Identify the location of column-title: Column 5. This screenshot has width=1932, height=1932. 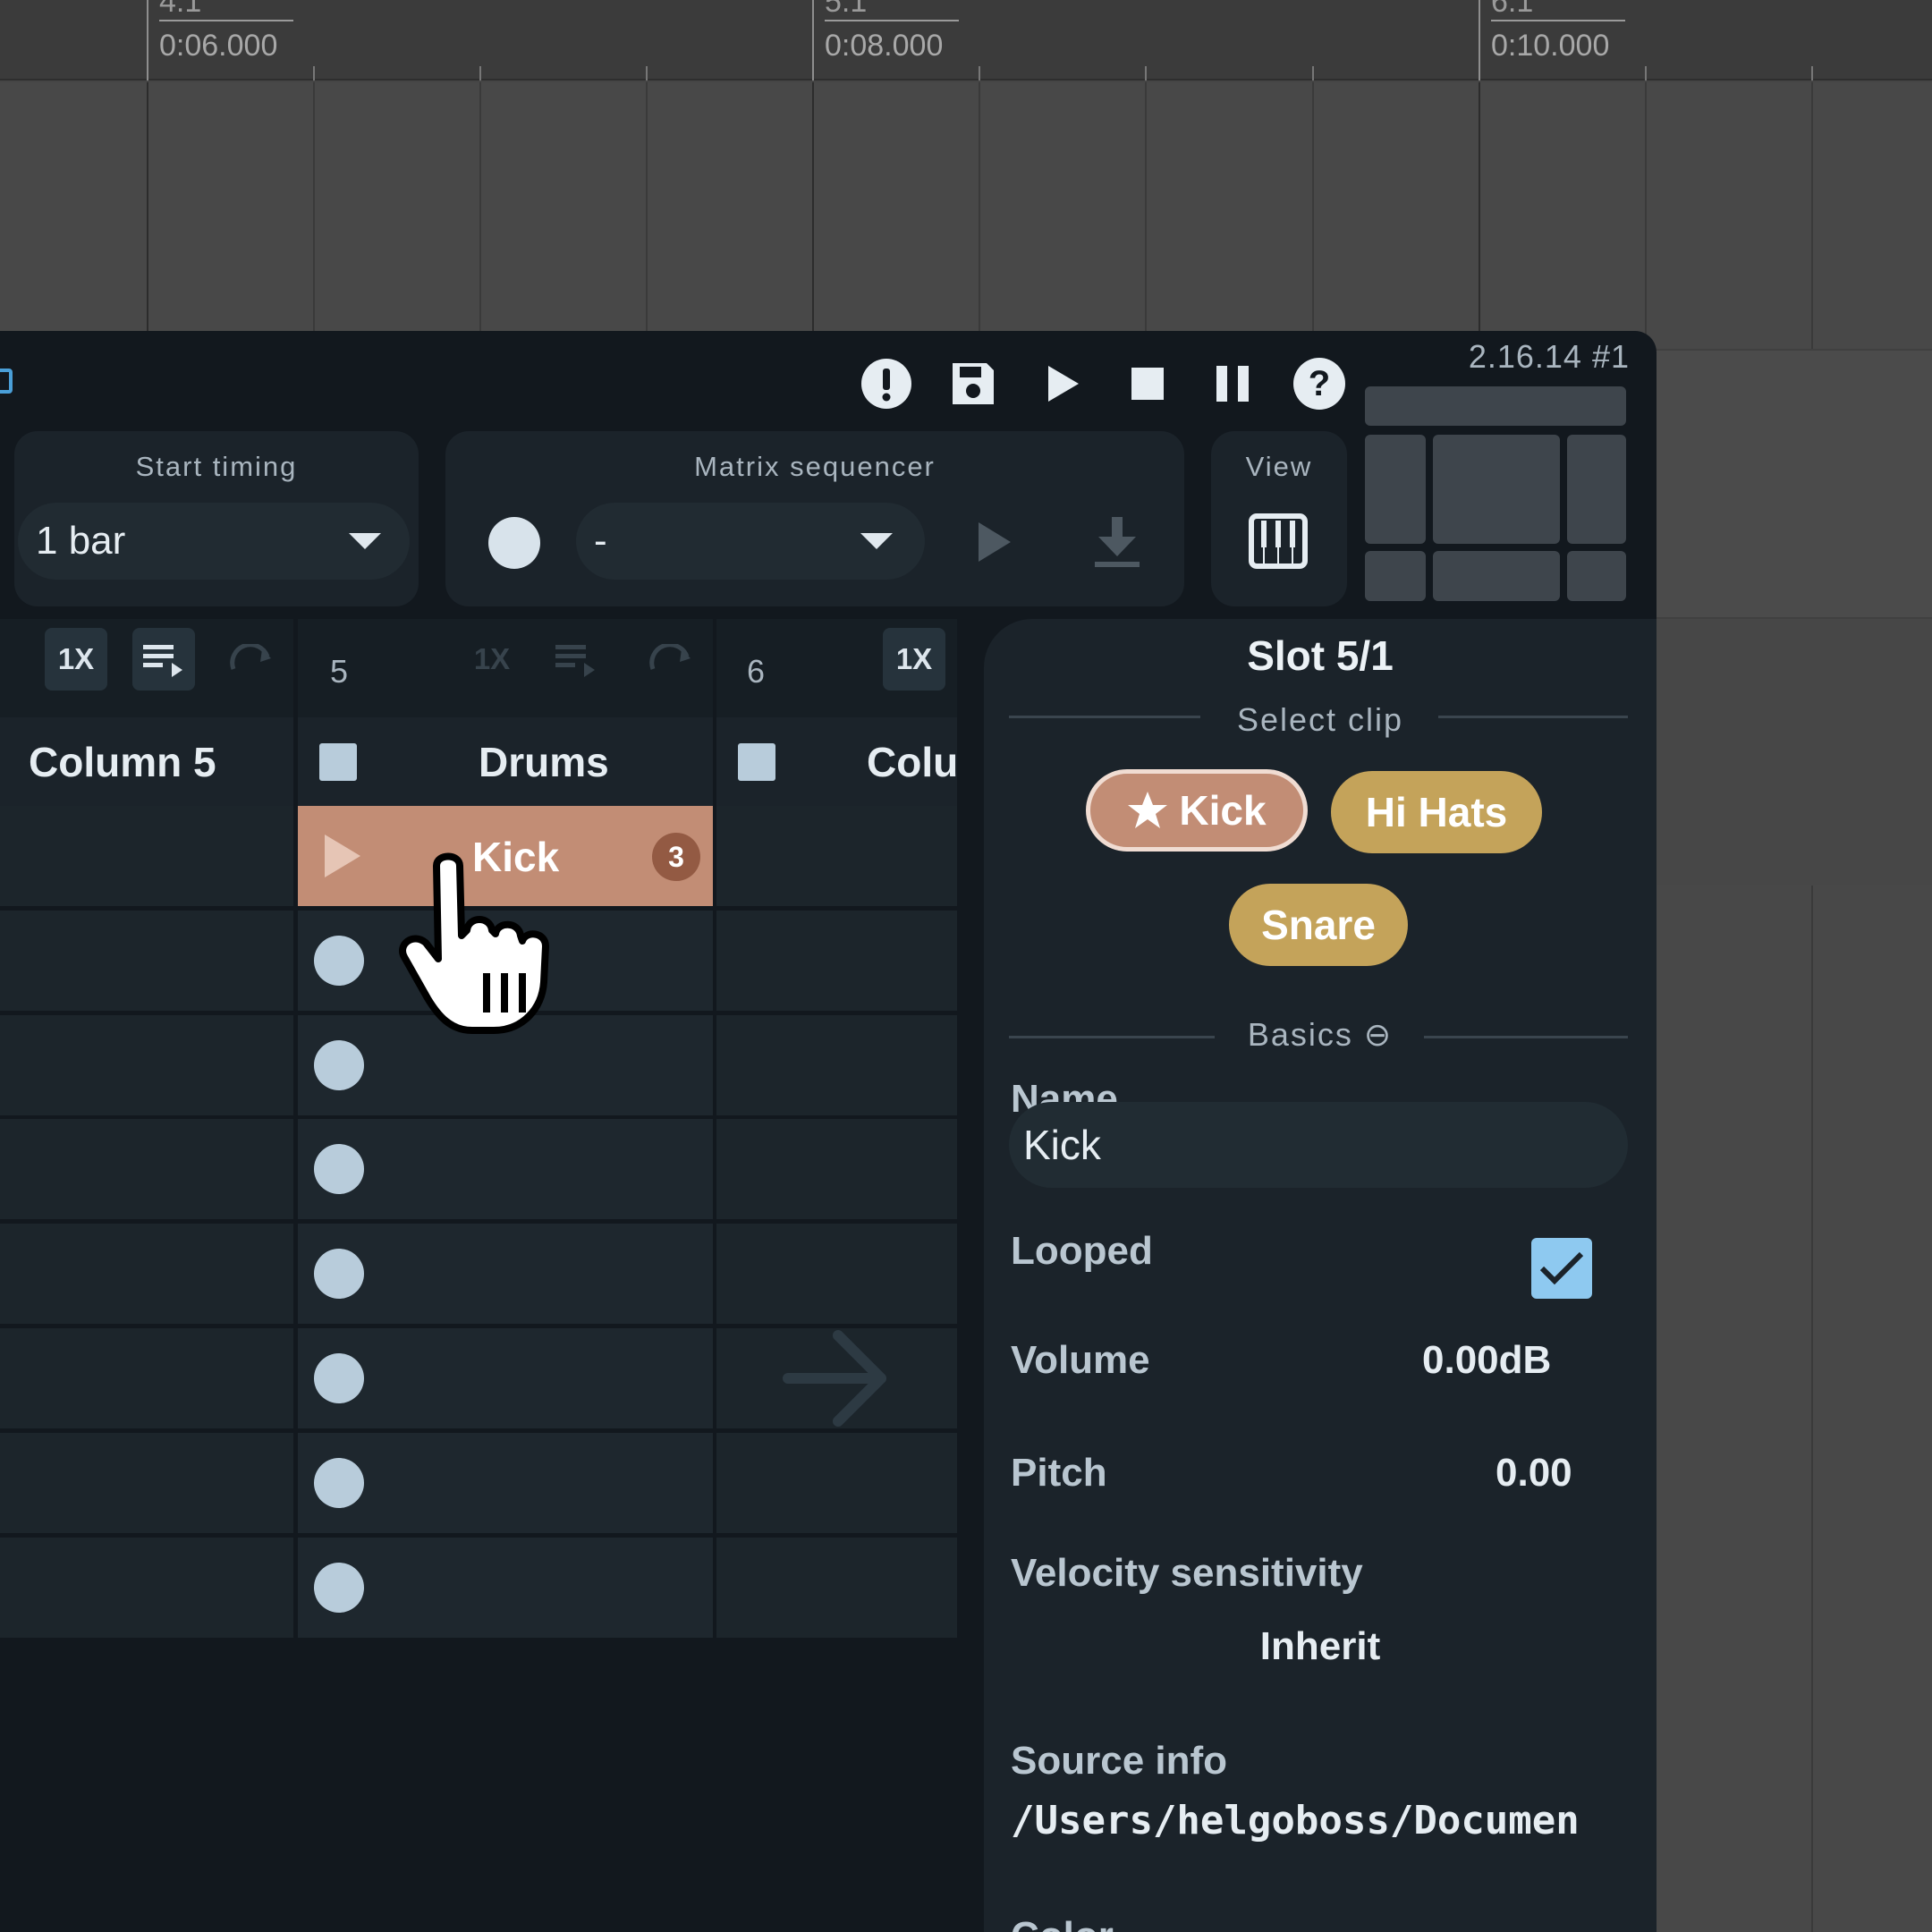
(146, 762).